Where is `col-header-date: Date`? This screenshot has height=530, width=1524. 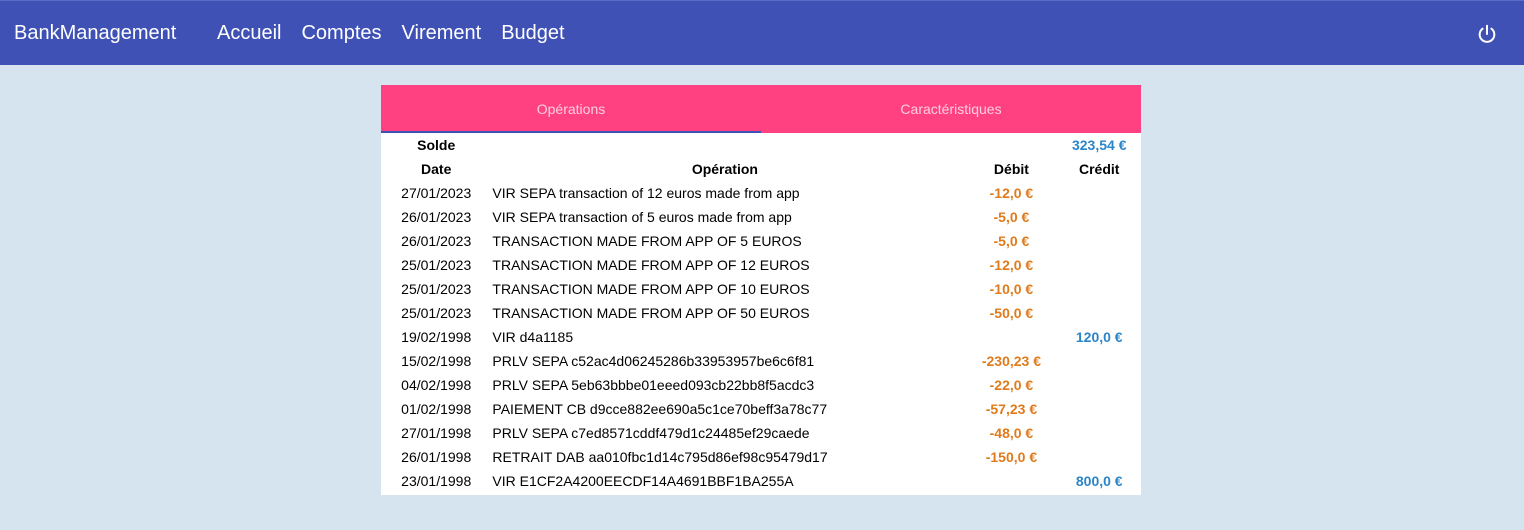 col-header-date: Date is located at coordinates (436, 169).